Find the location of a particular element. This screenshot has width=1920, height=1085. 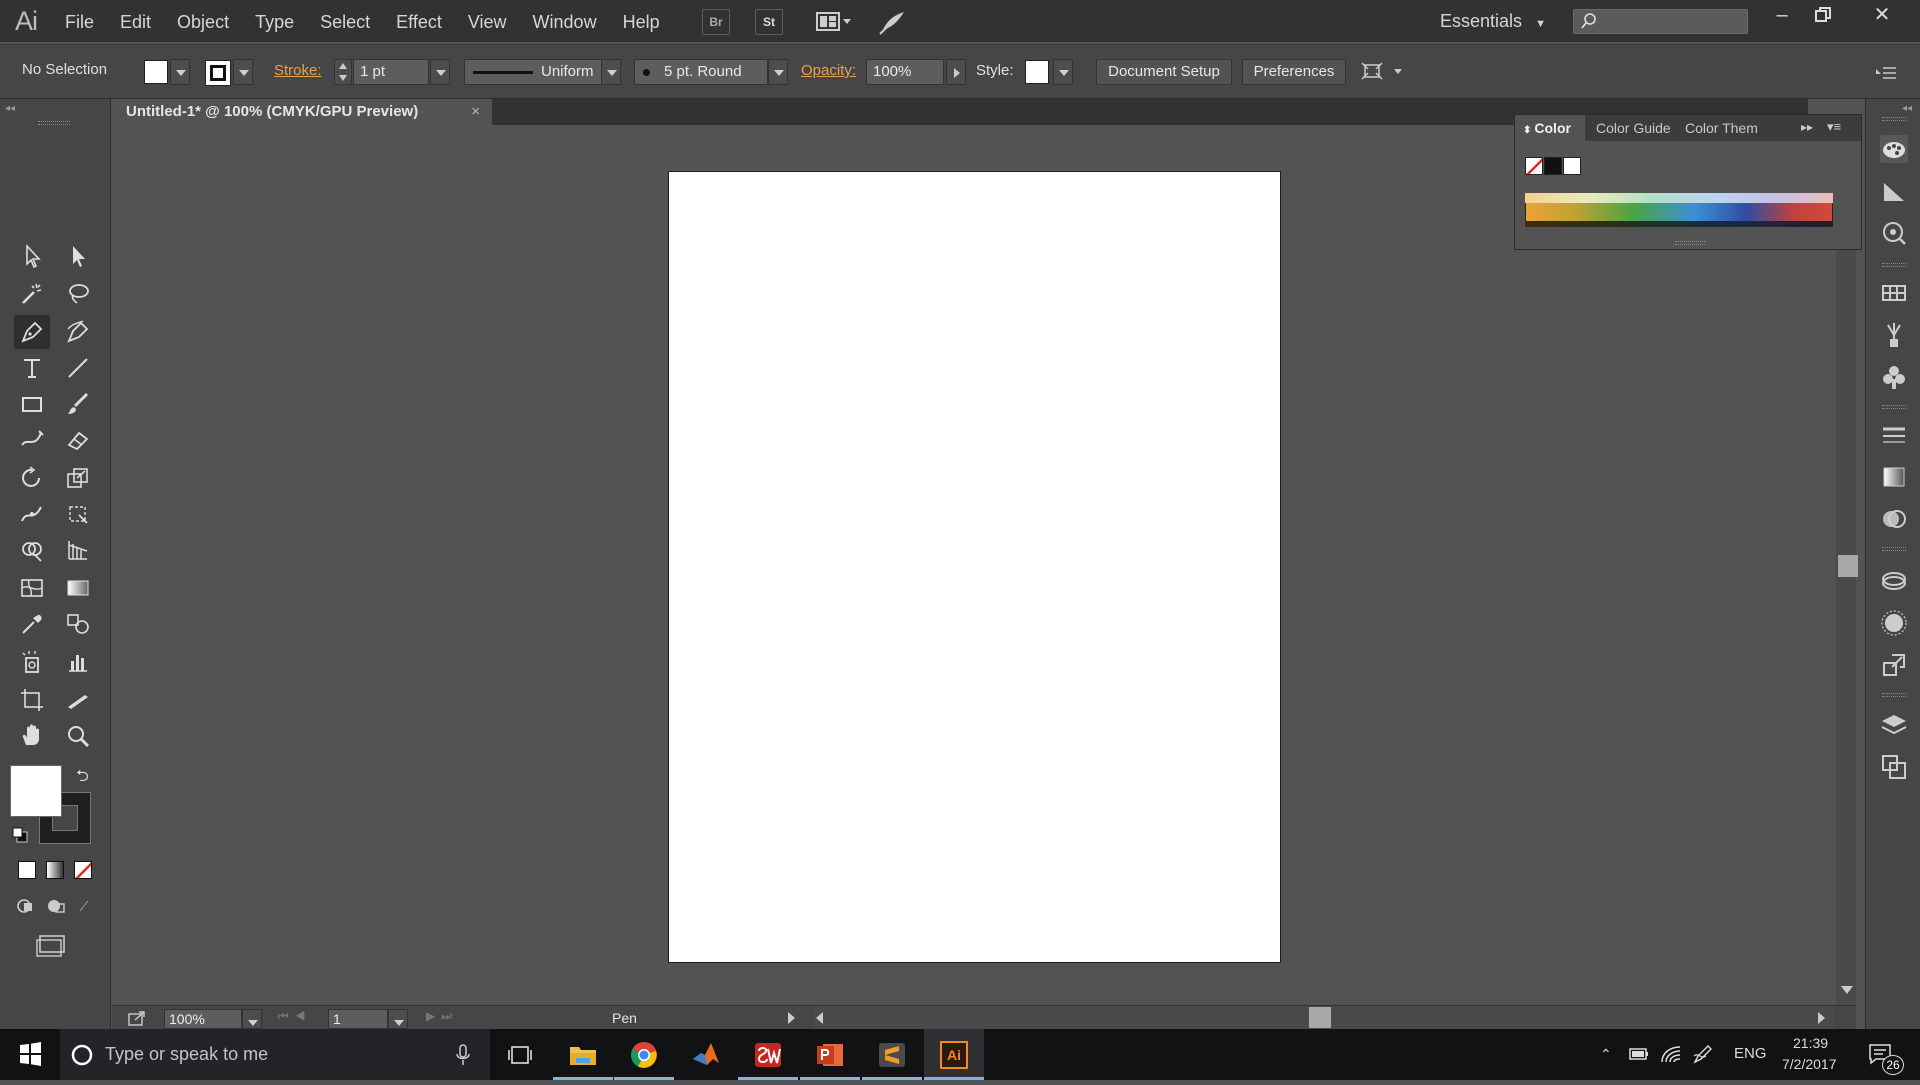

zoom-field: 100% is located at coordinates (203, 1019).